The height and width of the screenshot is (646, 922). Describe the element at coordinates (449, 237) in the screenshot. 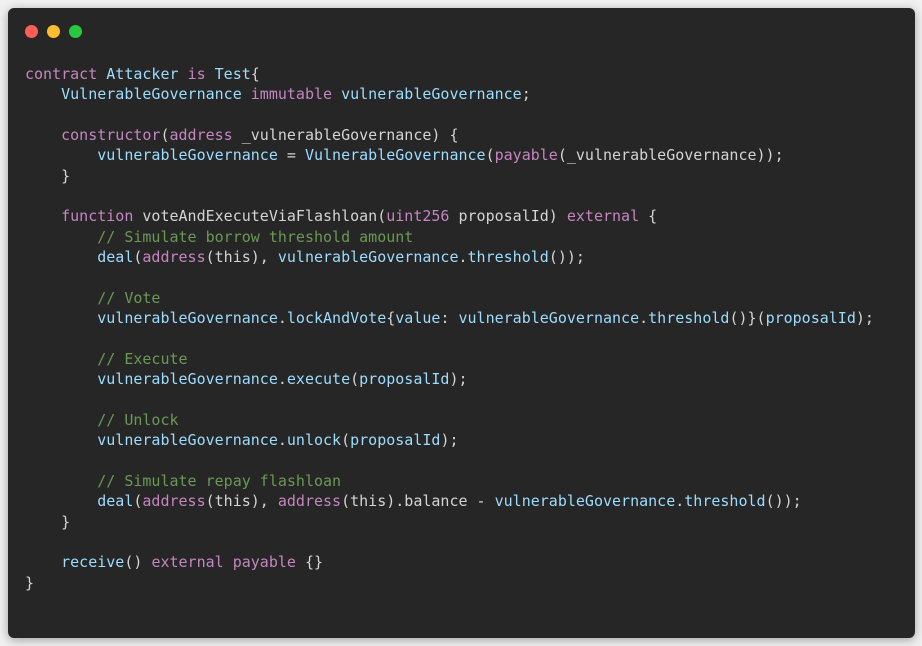

I see `code-line: // Simulate borrow threshold amount` at that location.